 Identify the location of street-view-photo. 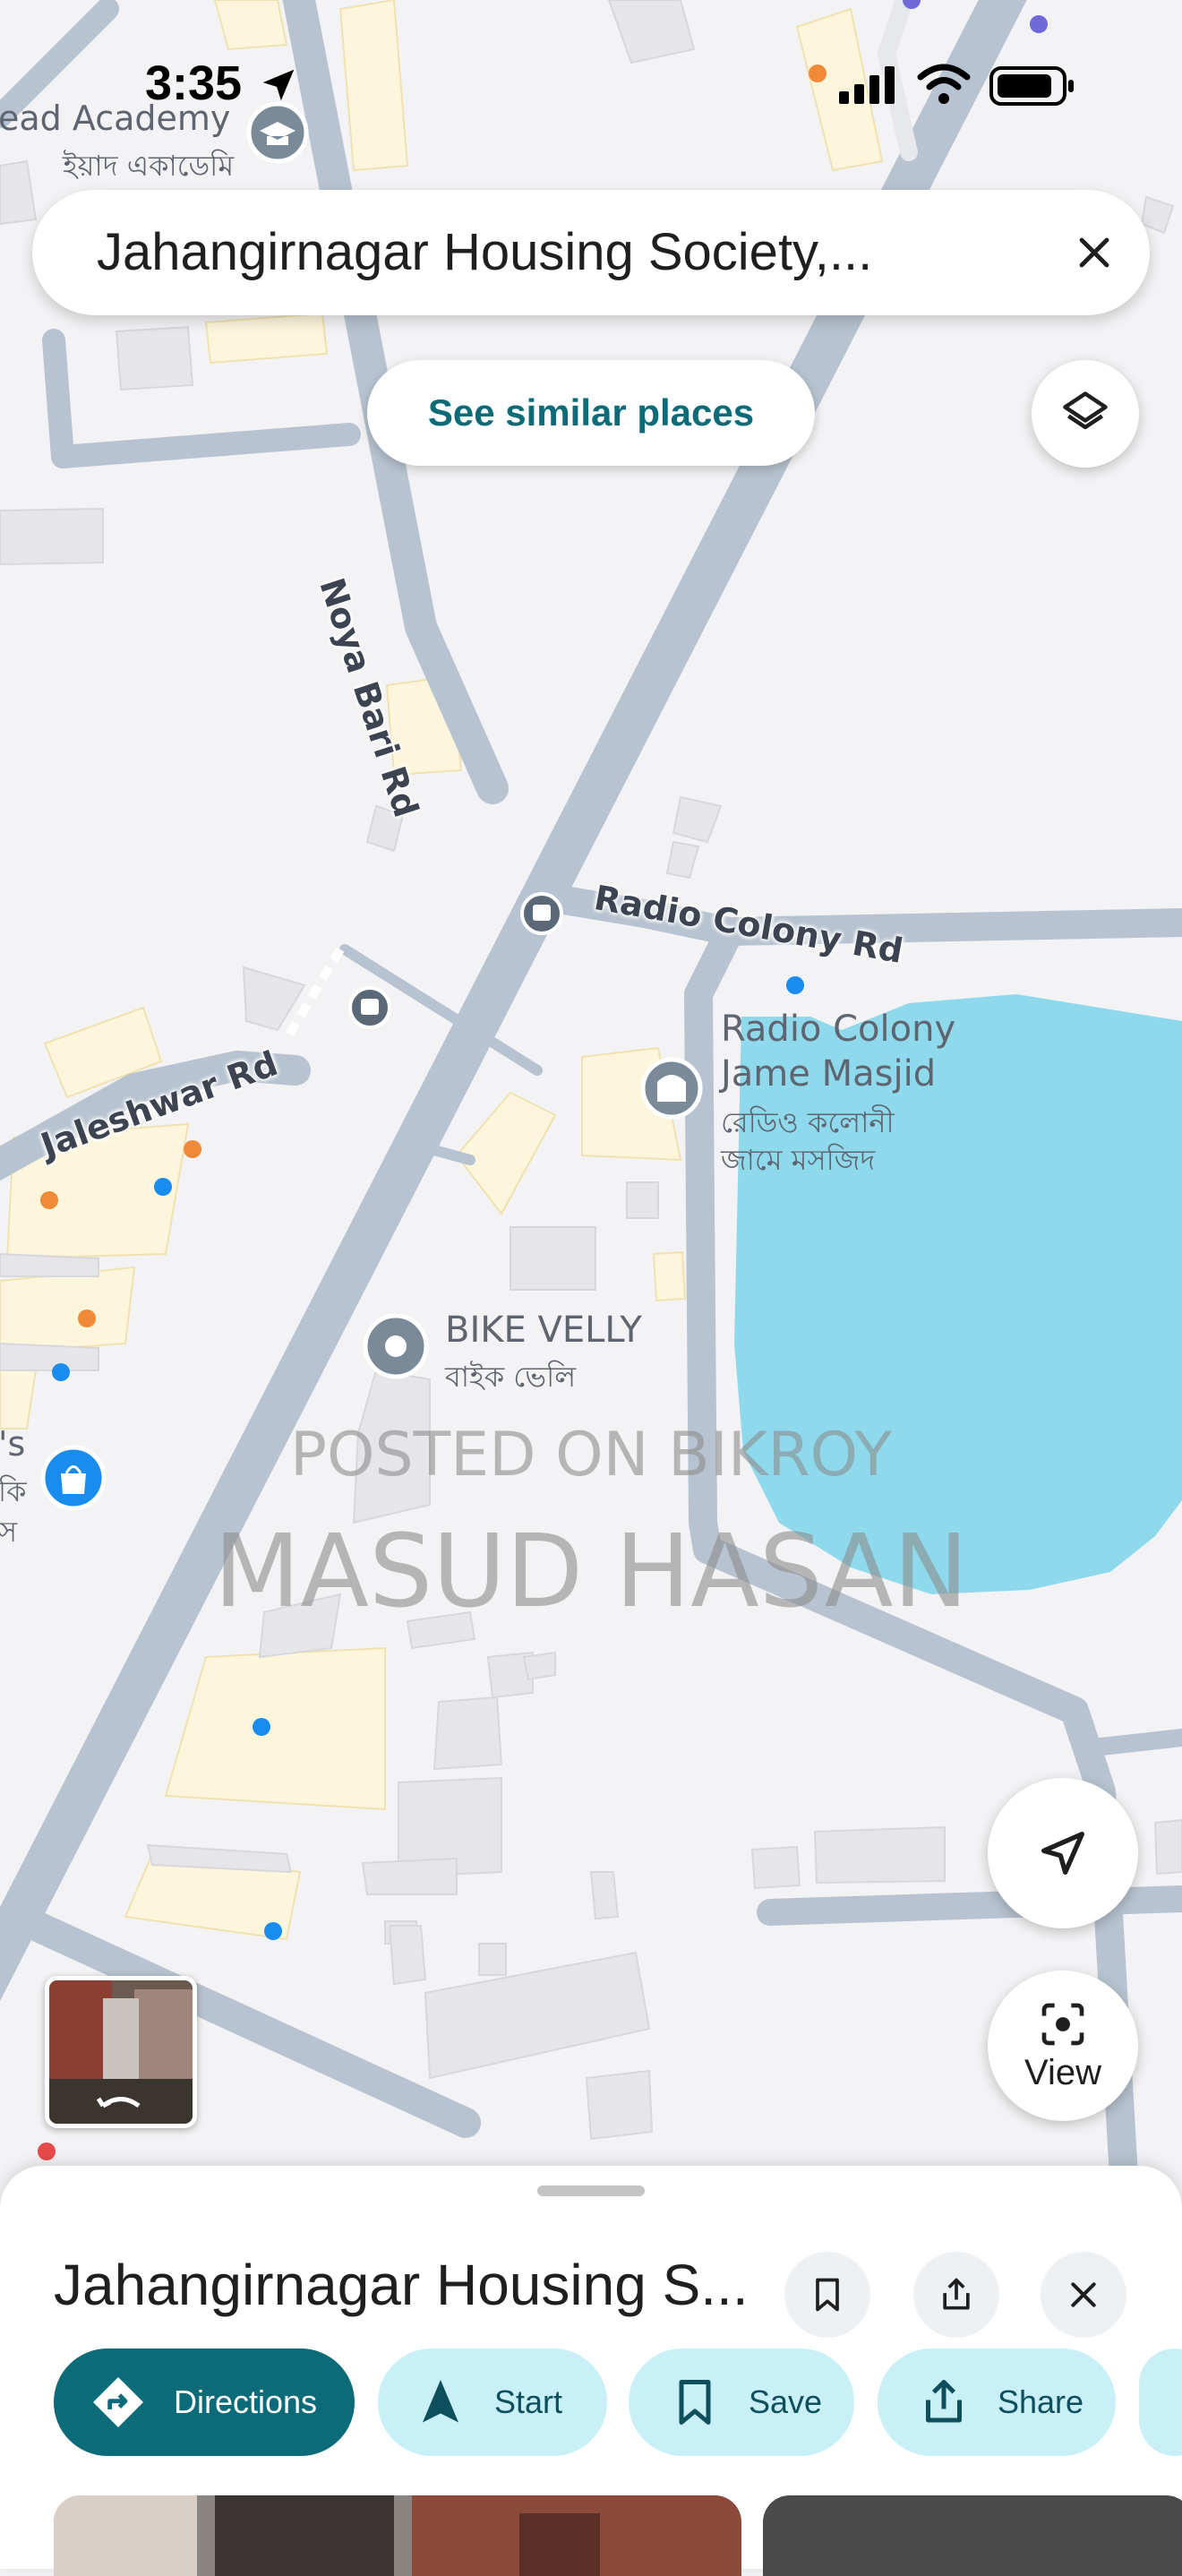
(121, 2052).